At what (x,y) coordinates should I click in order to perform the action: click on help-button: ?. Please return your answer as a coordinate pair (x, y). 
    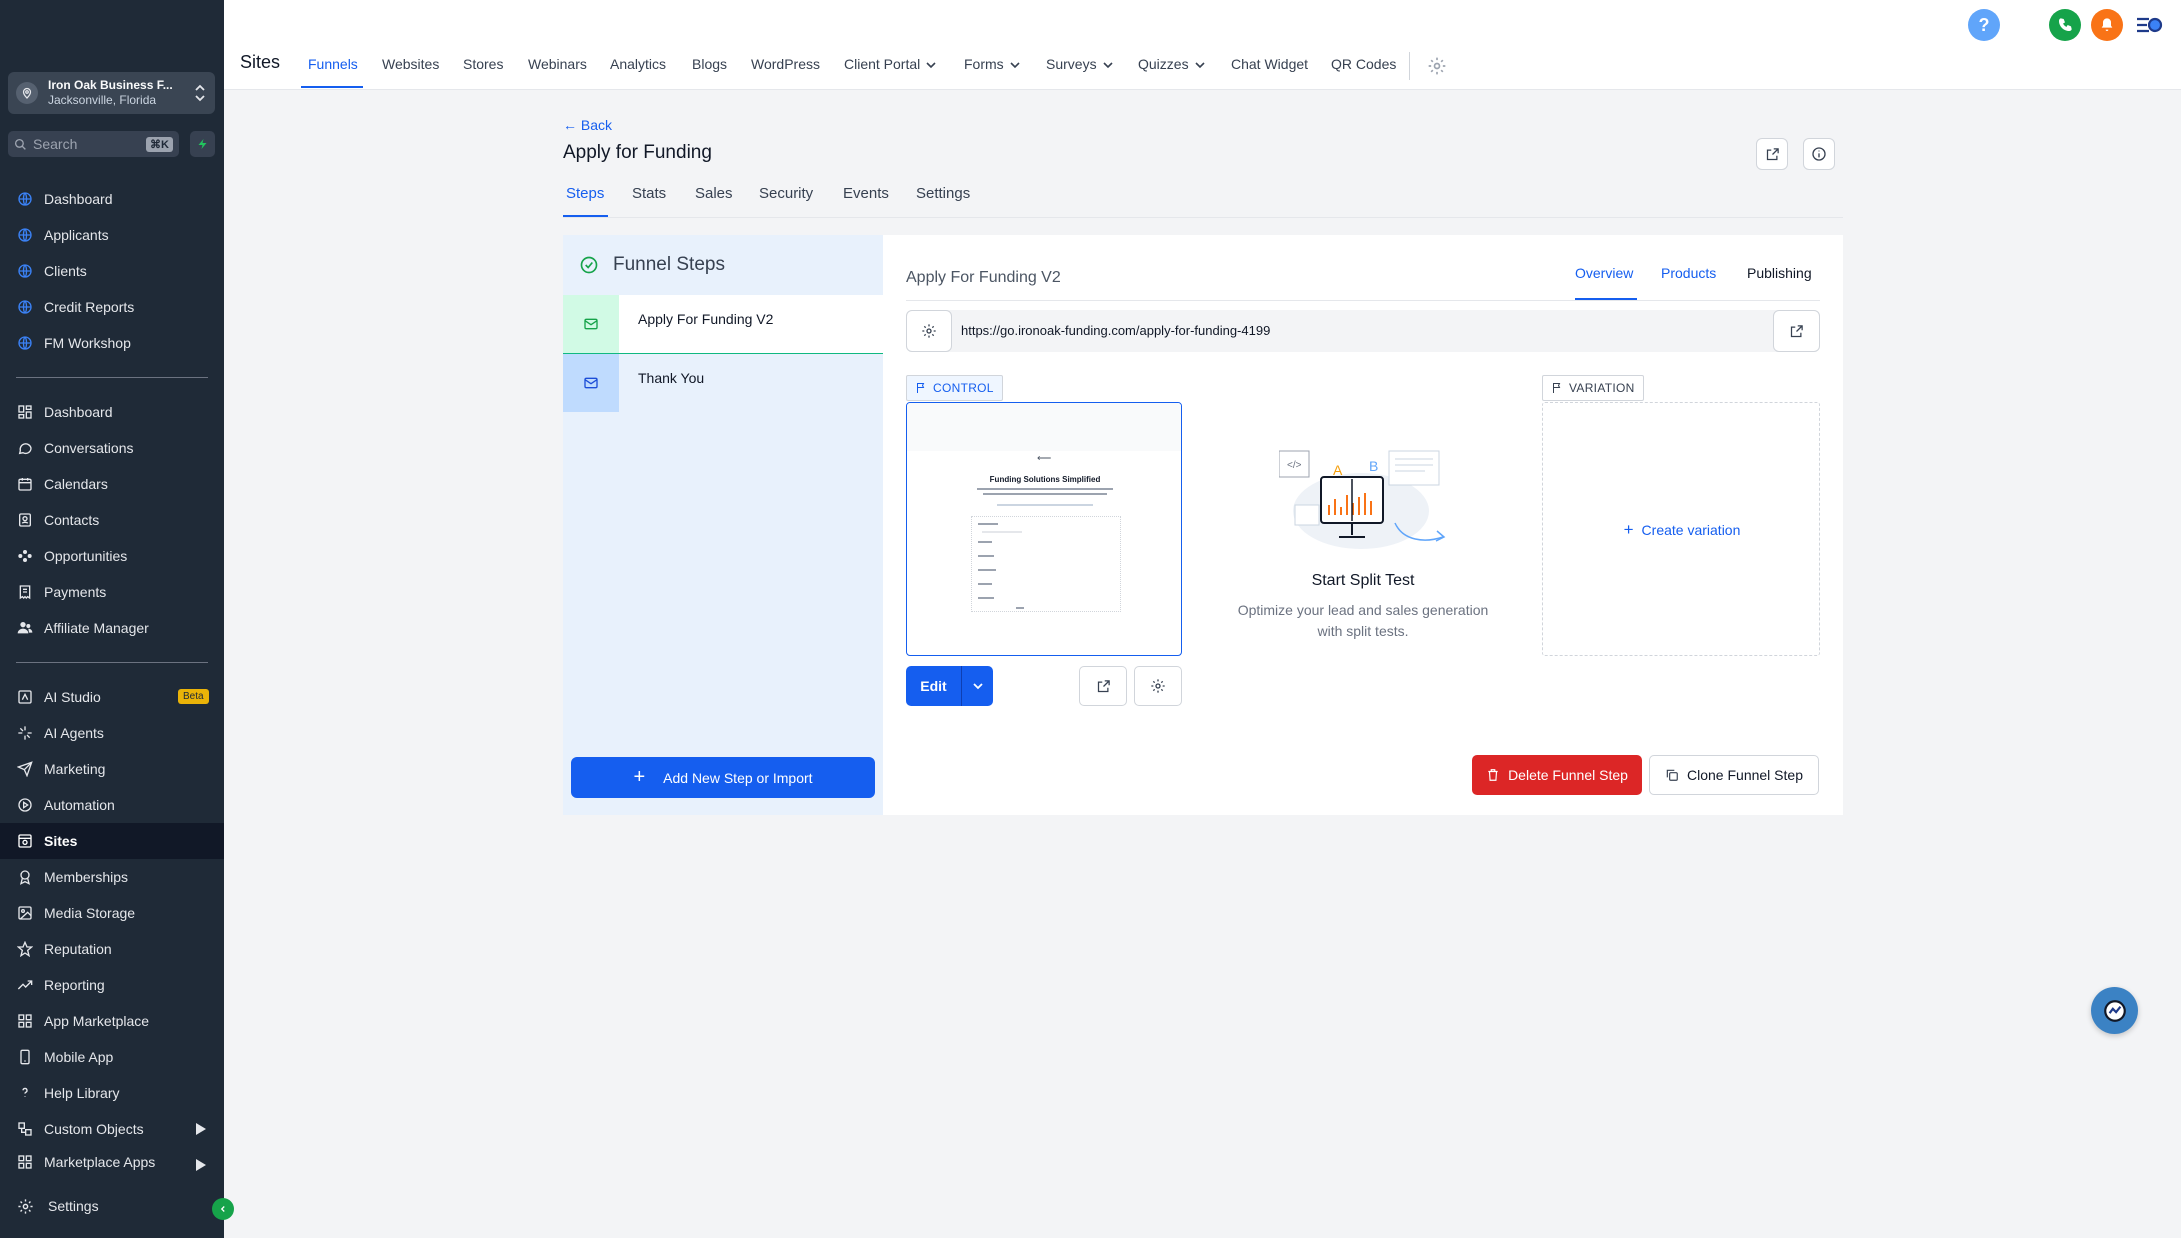
    Looking at the image, I should click on (1984, 25).